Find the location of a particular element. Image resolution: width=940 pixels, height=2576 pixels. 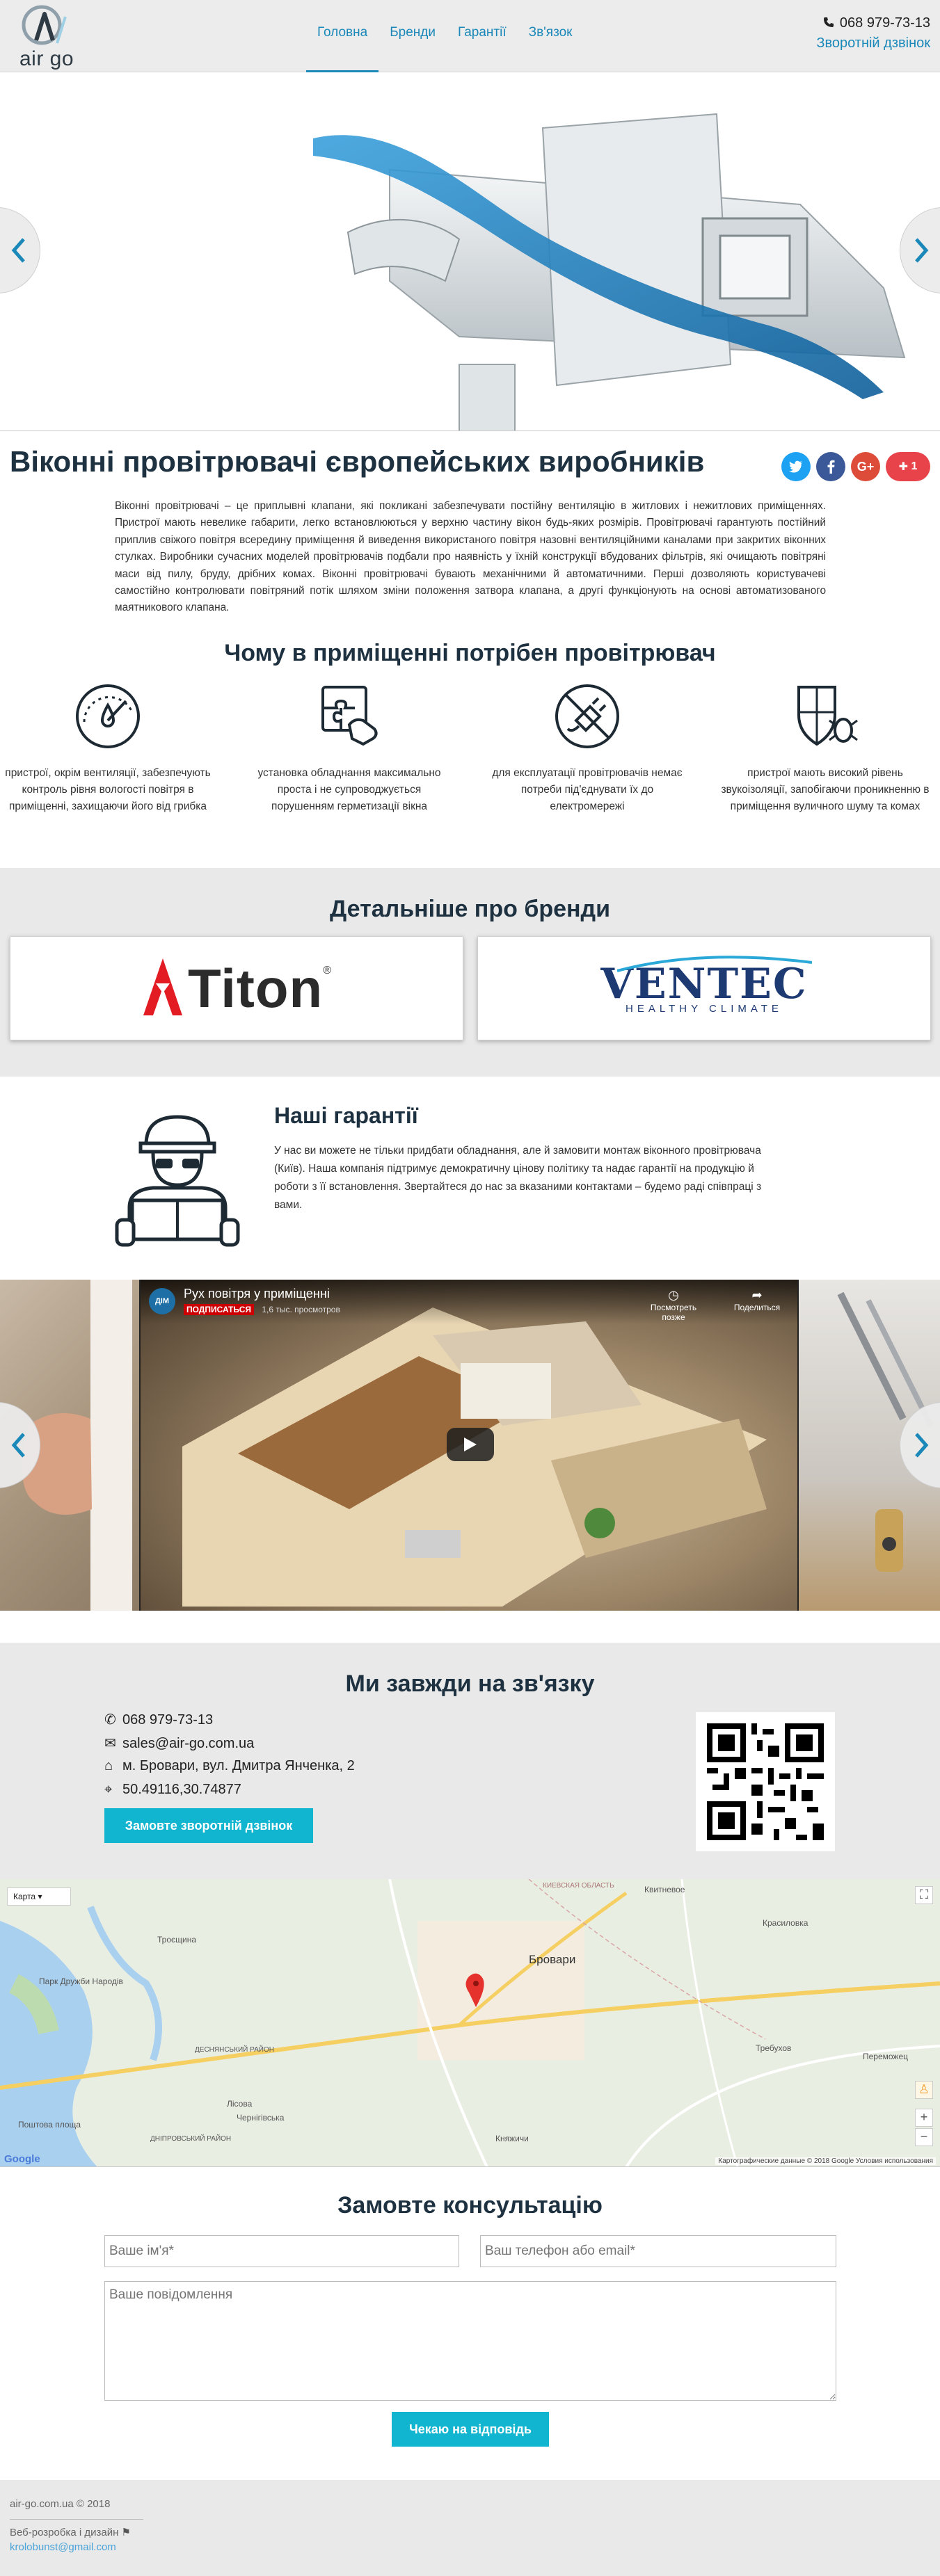

contact-coords: ⌖ 50.49116,30.74877 is located at coordinates (172, 1790).